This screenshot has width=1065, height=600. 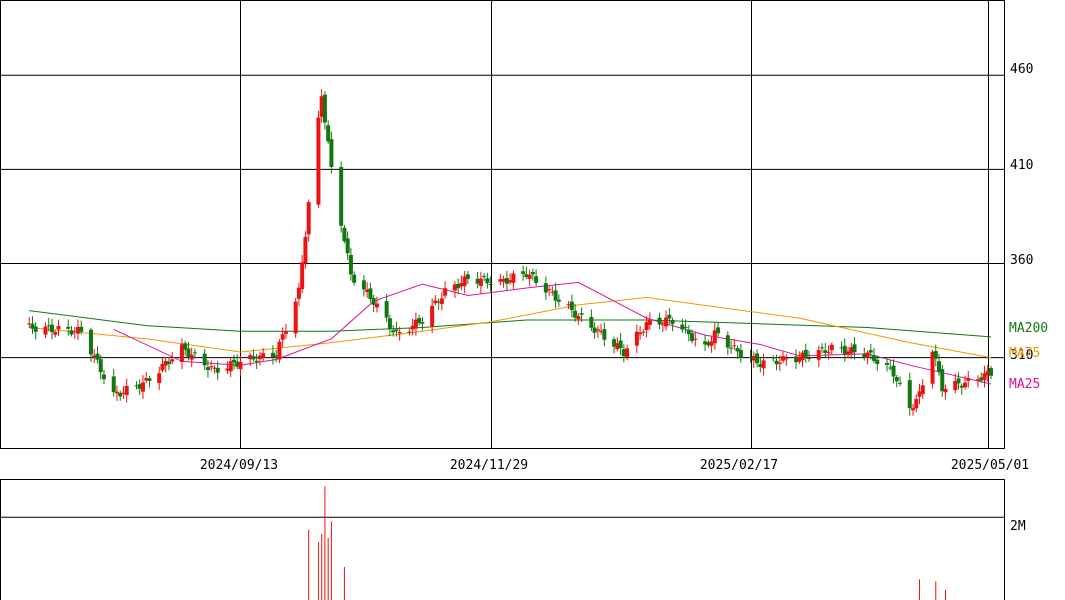 I want to click on price-tick-label: 410, so click(x=1021, y=165).